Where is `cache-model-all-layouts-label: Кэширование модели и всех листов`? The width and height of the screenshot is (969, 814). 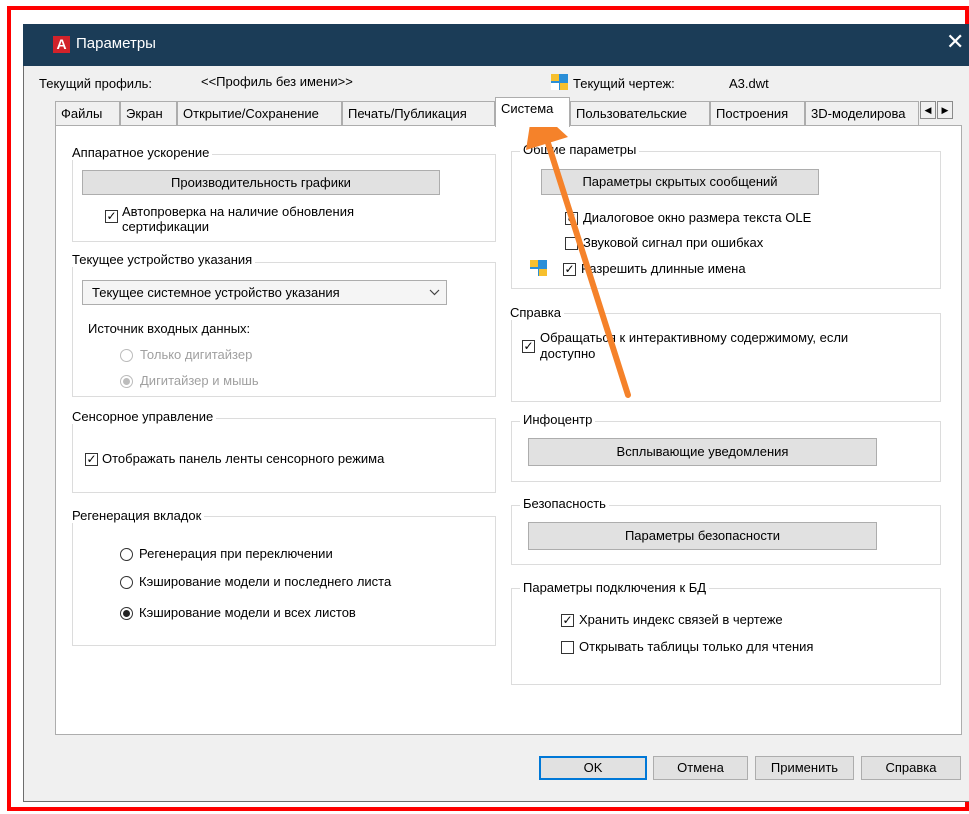
cache-model-all-layouts-label: Кэширование модели и всех листов is located at coordinates (247, 612).